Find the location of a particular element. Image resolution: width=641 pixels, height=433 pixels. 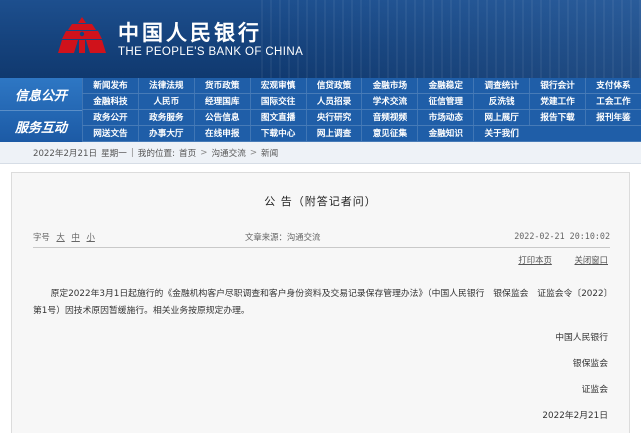

nav-item-feedback: 意见征集 is located at coordinates (389, 133).